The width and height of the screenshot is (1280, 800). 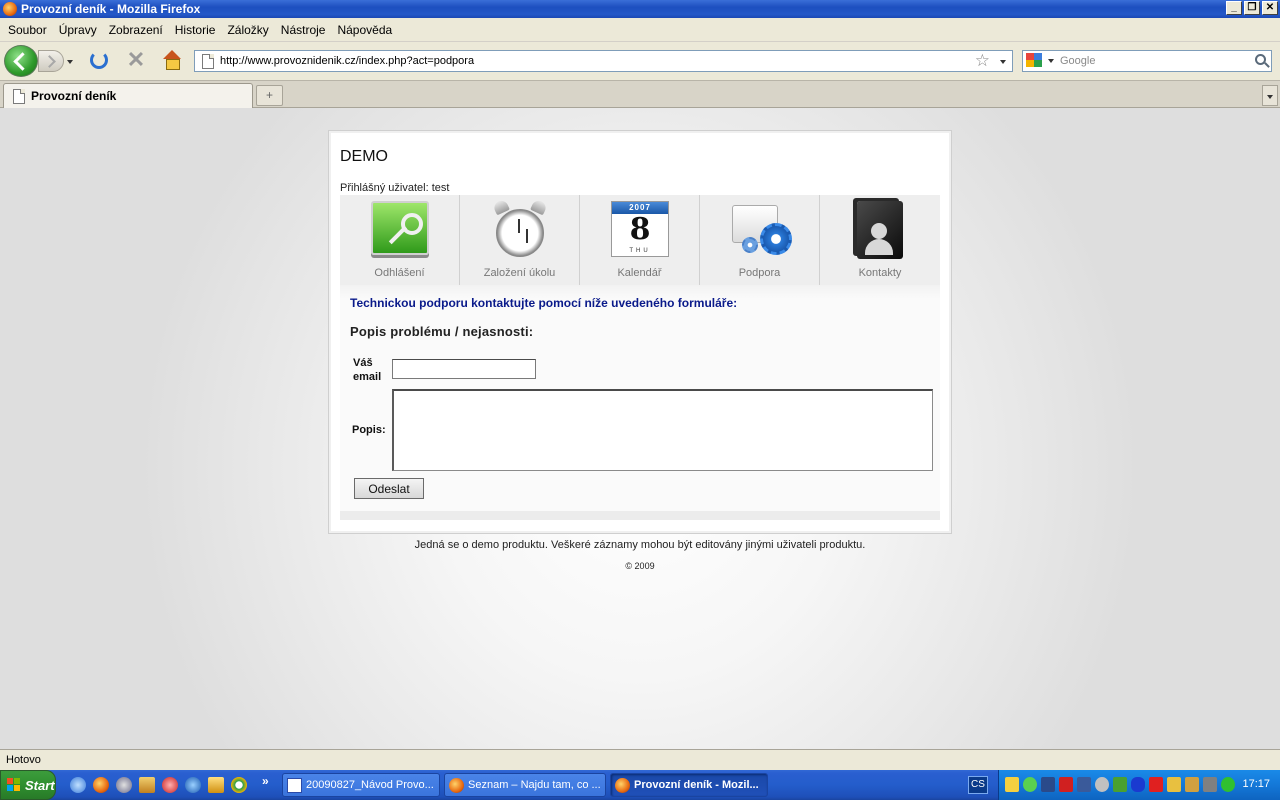 I want to click on security-shield-icon, so click(x=1012, y=784).